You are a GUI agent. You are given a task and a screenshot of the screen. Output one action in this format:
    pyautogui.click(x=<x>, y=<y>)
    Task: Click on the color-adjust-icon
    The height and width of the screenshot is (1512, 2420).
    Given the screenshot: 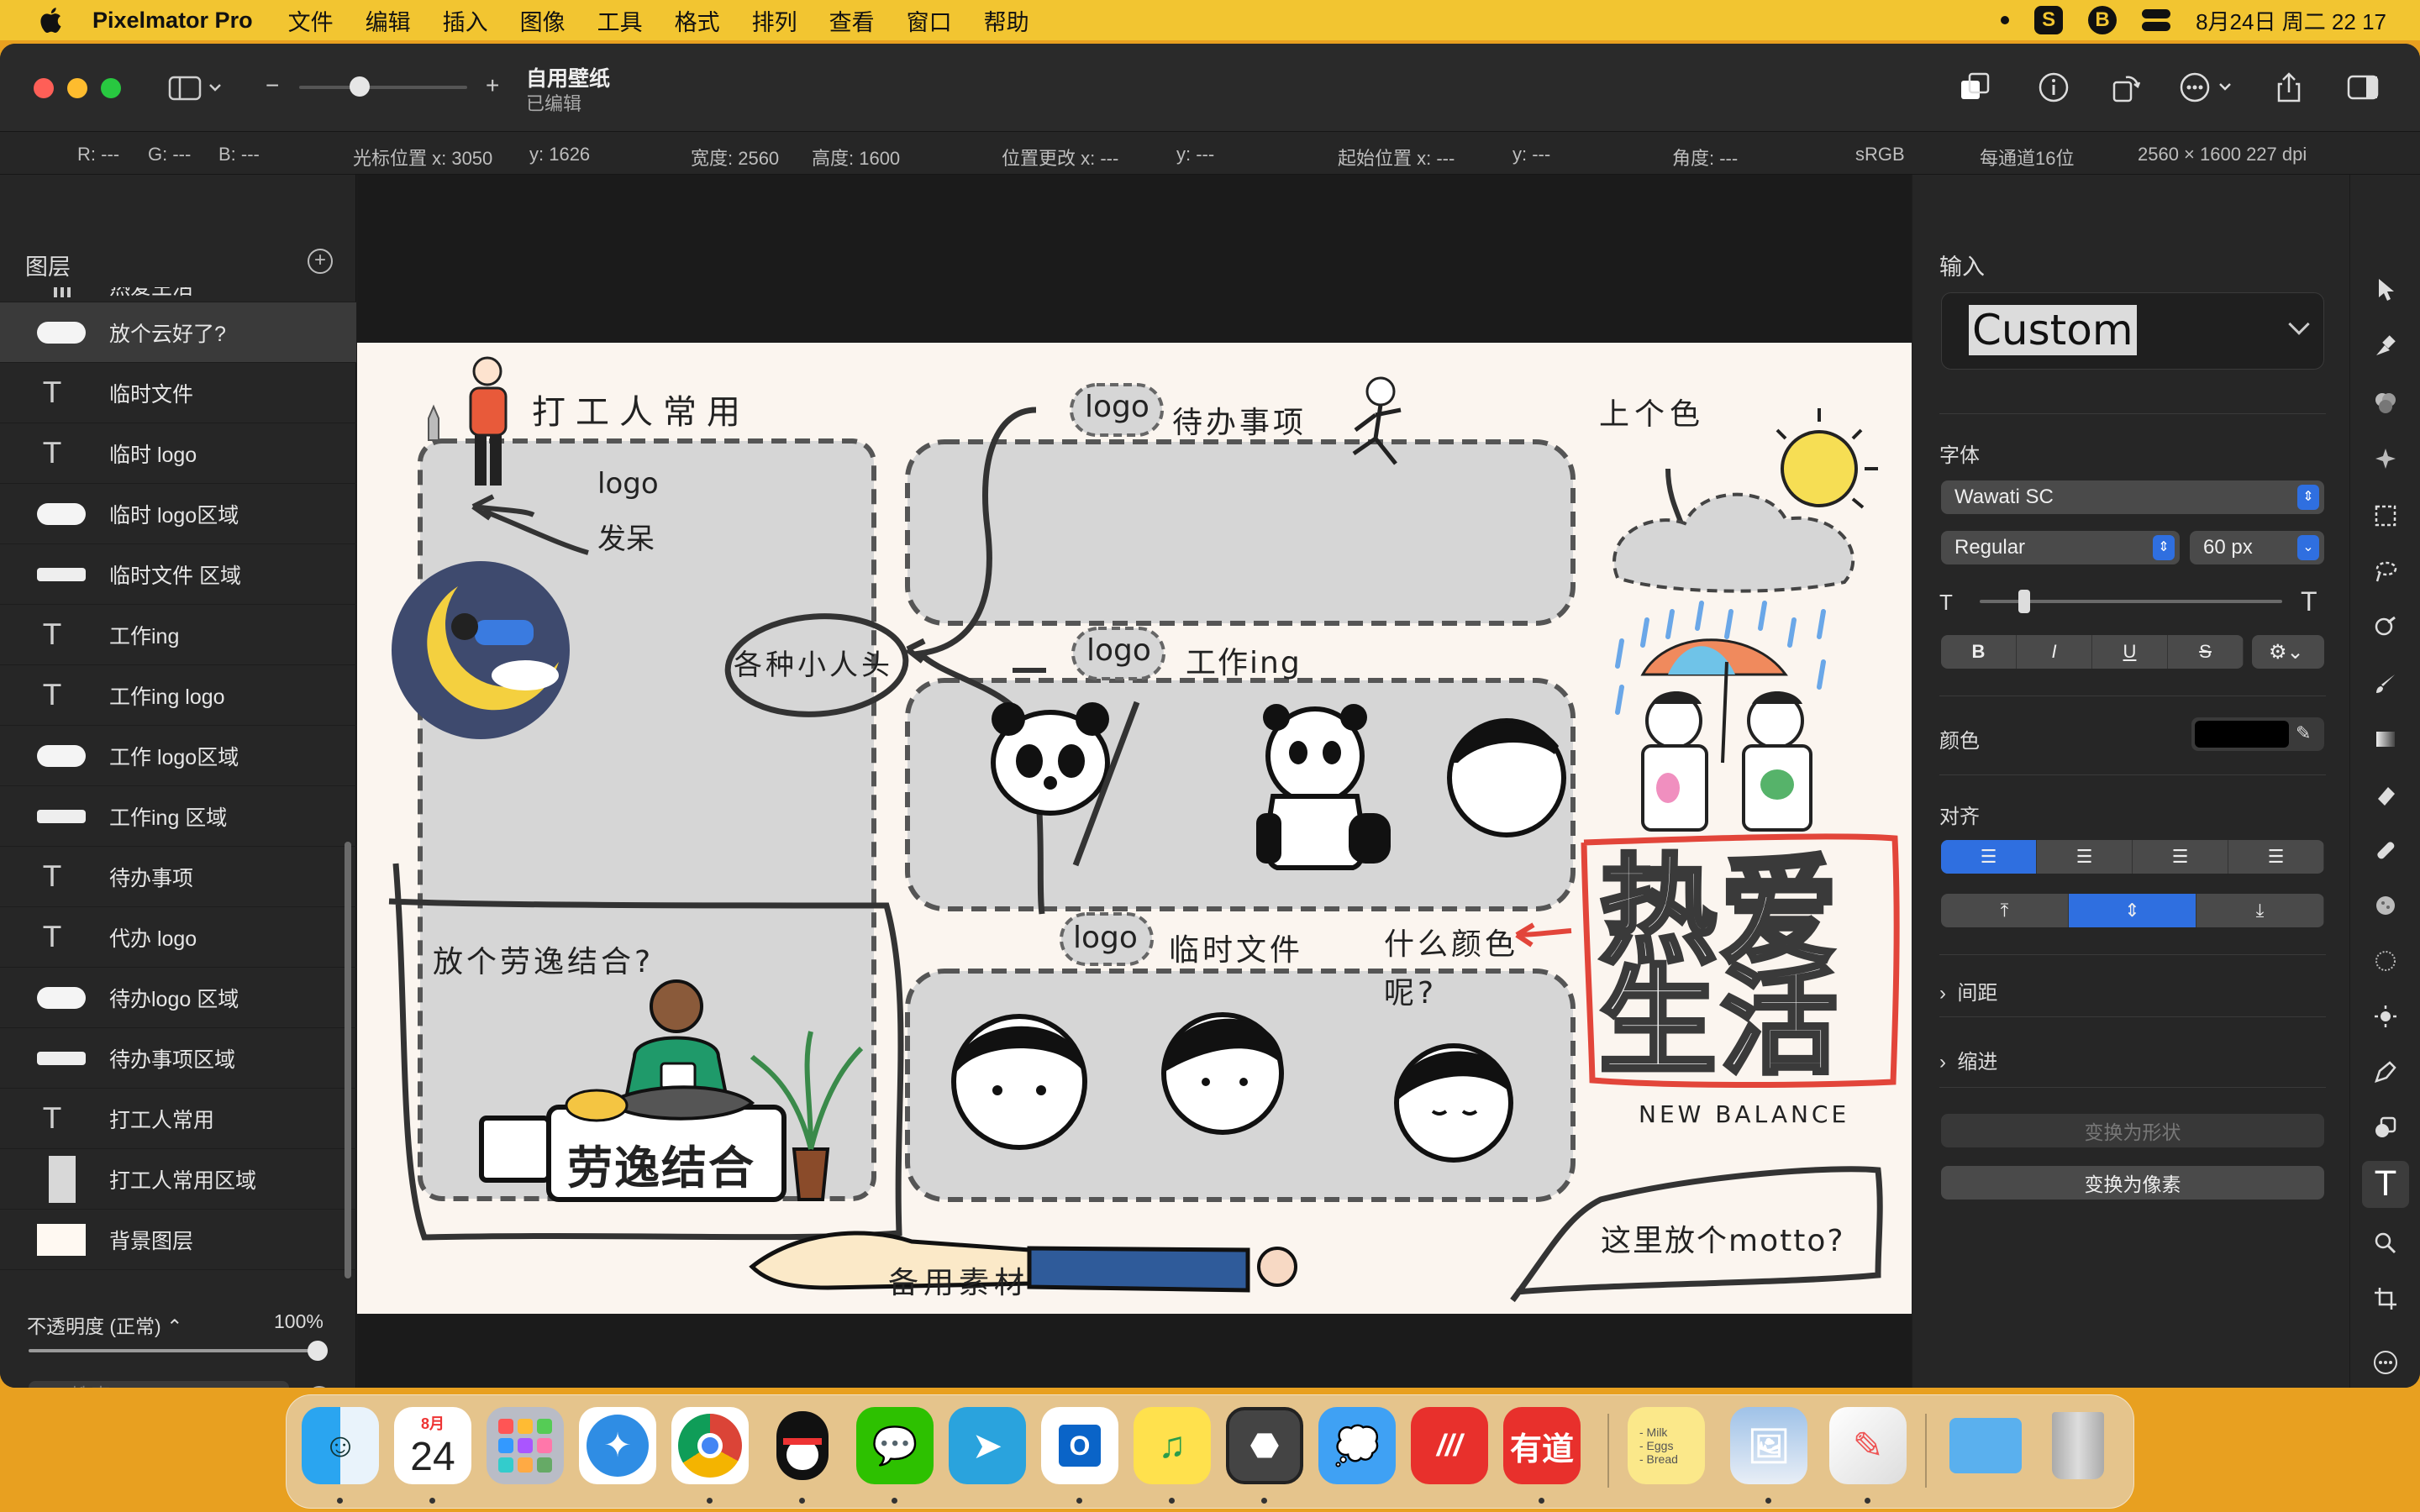 What is the action you would take?
    pyautogui.click(x=2386, y=403)
    